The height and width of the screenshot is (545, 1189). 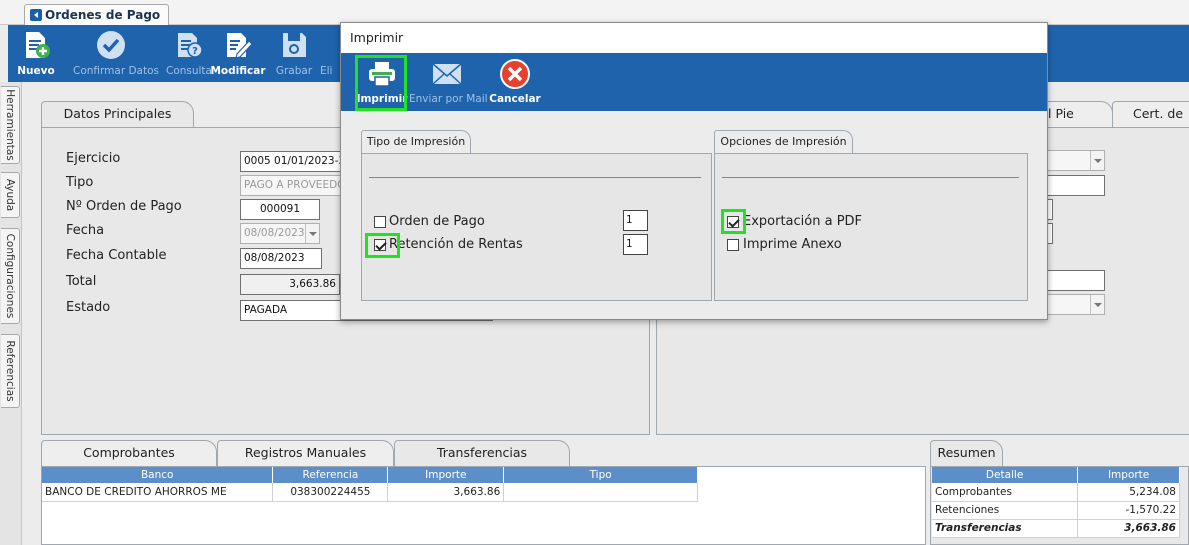 I want to click on imprimir-highlight, so click(x=381, y=83).